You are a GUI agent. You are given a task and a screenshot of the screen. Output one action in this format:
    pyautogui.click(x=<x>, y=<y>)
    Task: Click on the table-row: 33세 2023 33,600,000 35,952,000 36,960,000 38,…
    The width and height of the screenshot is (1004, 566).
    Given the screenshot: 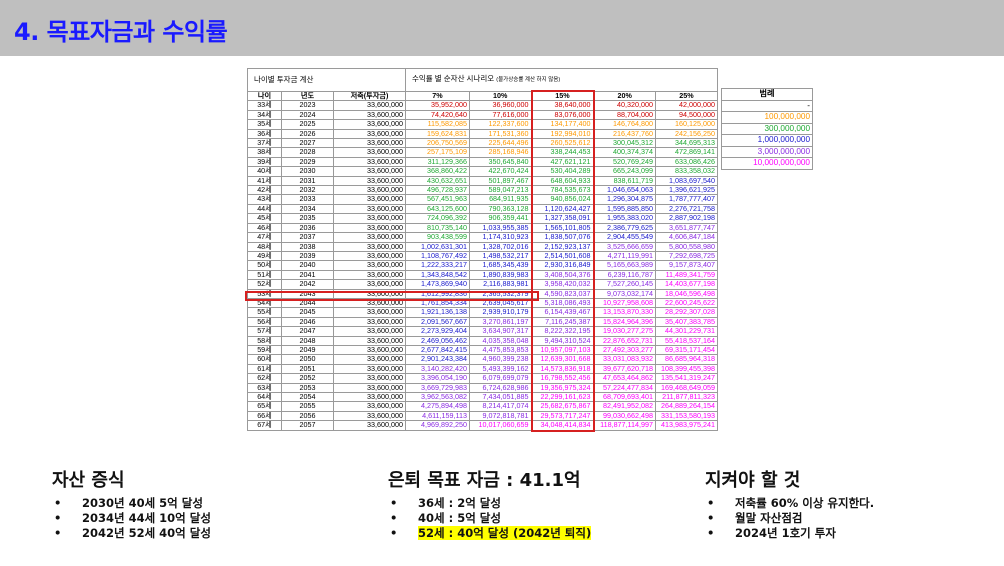 What is the action you would take?
    pyautogui.click(x=482, y=105)
    